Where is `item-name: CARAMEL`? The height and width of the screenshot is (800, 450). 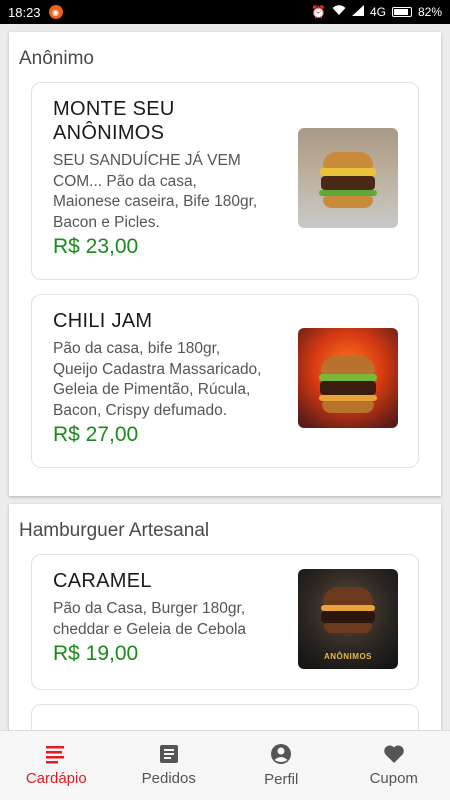 item-name: CARAMEL is located at coordinates (102, 581).